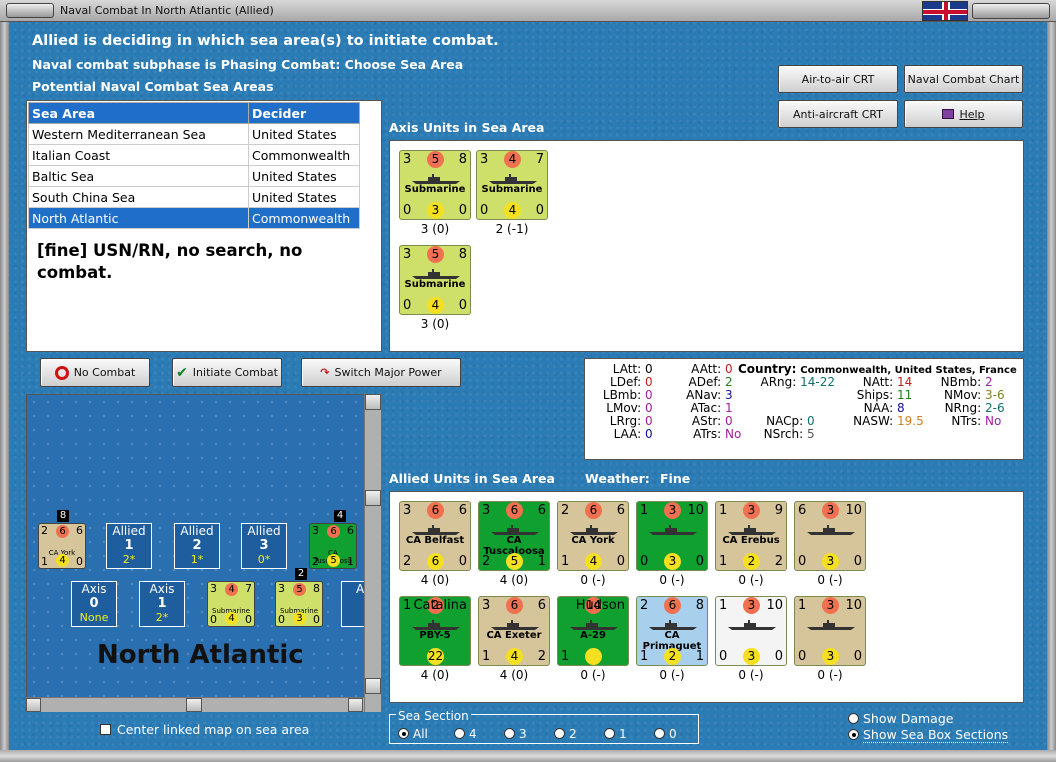 The image size is (1056, 762). What do you see at coordinates (153, 86) in the screenshot?
I see `potential-areas-title: Potential Naval Combat Sea Areas` at bounding box center [153, 86].